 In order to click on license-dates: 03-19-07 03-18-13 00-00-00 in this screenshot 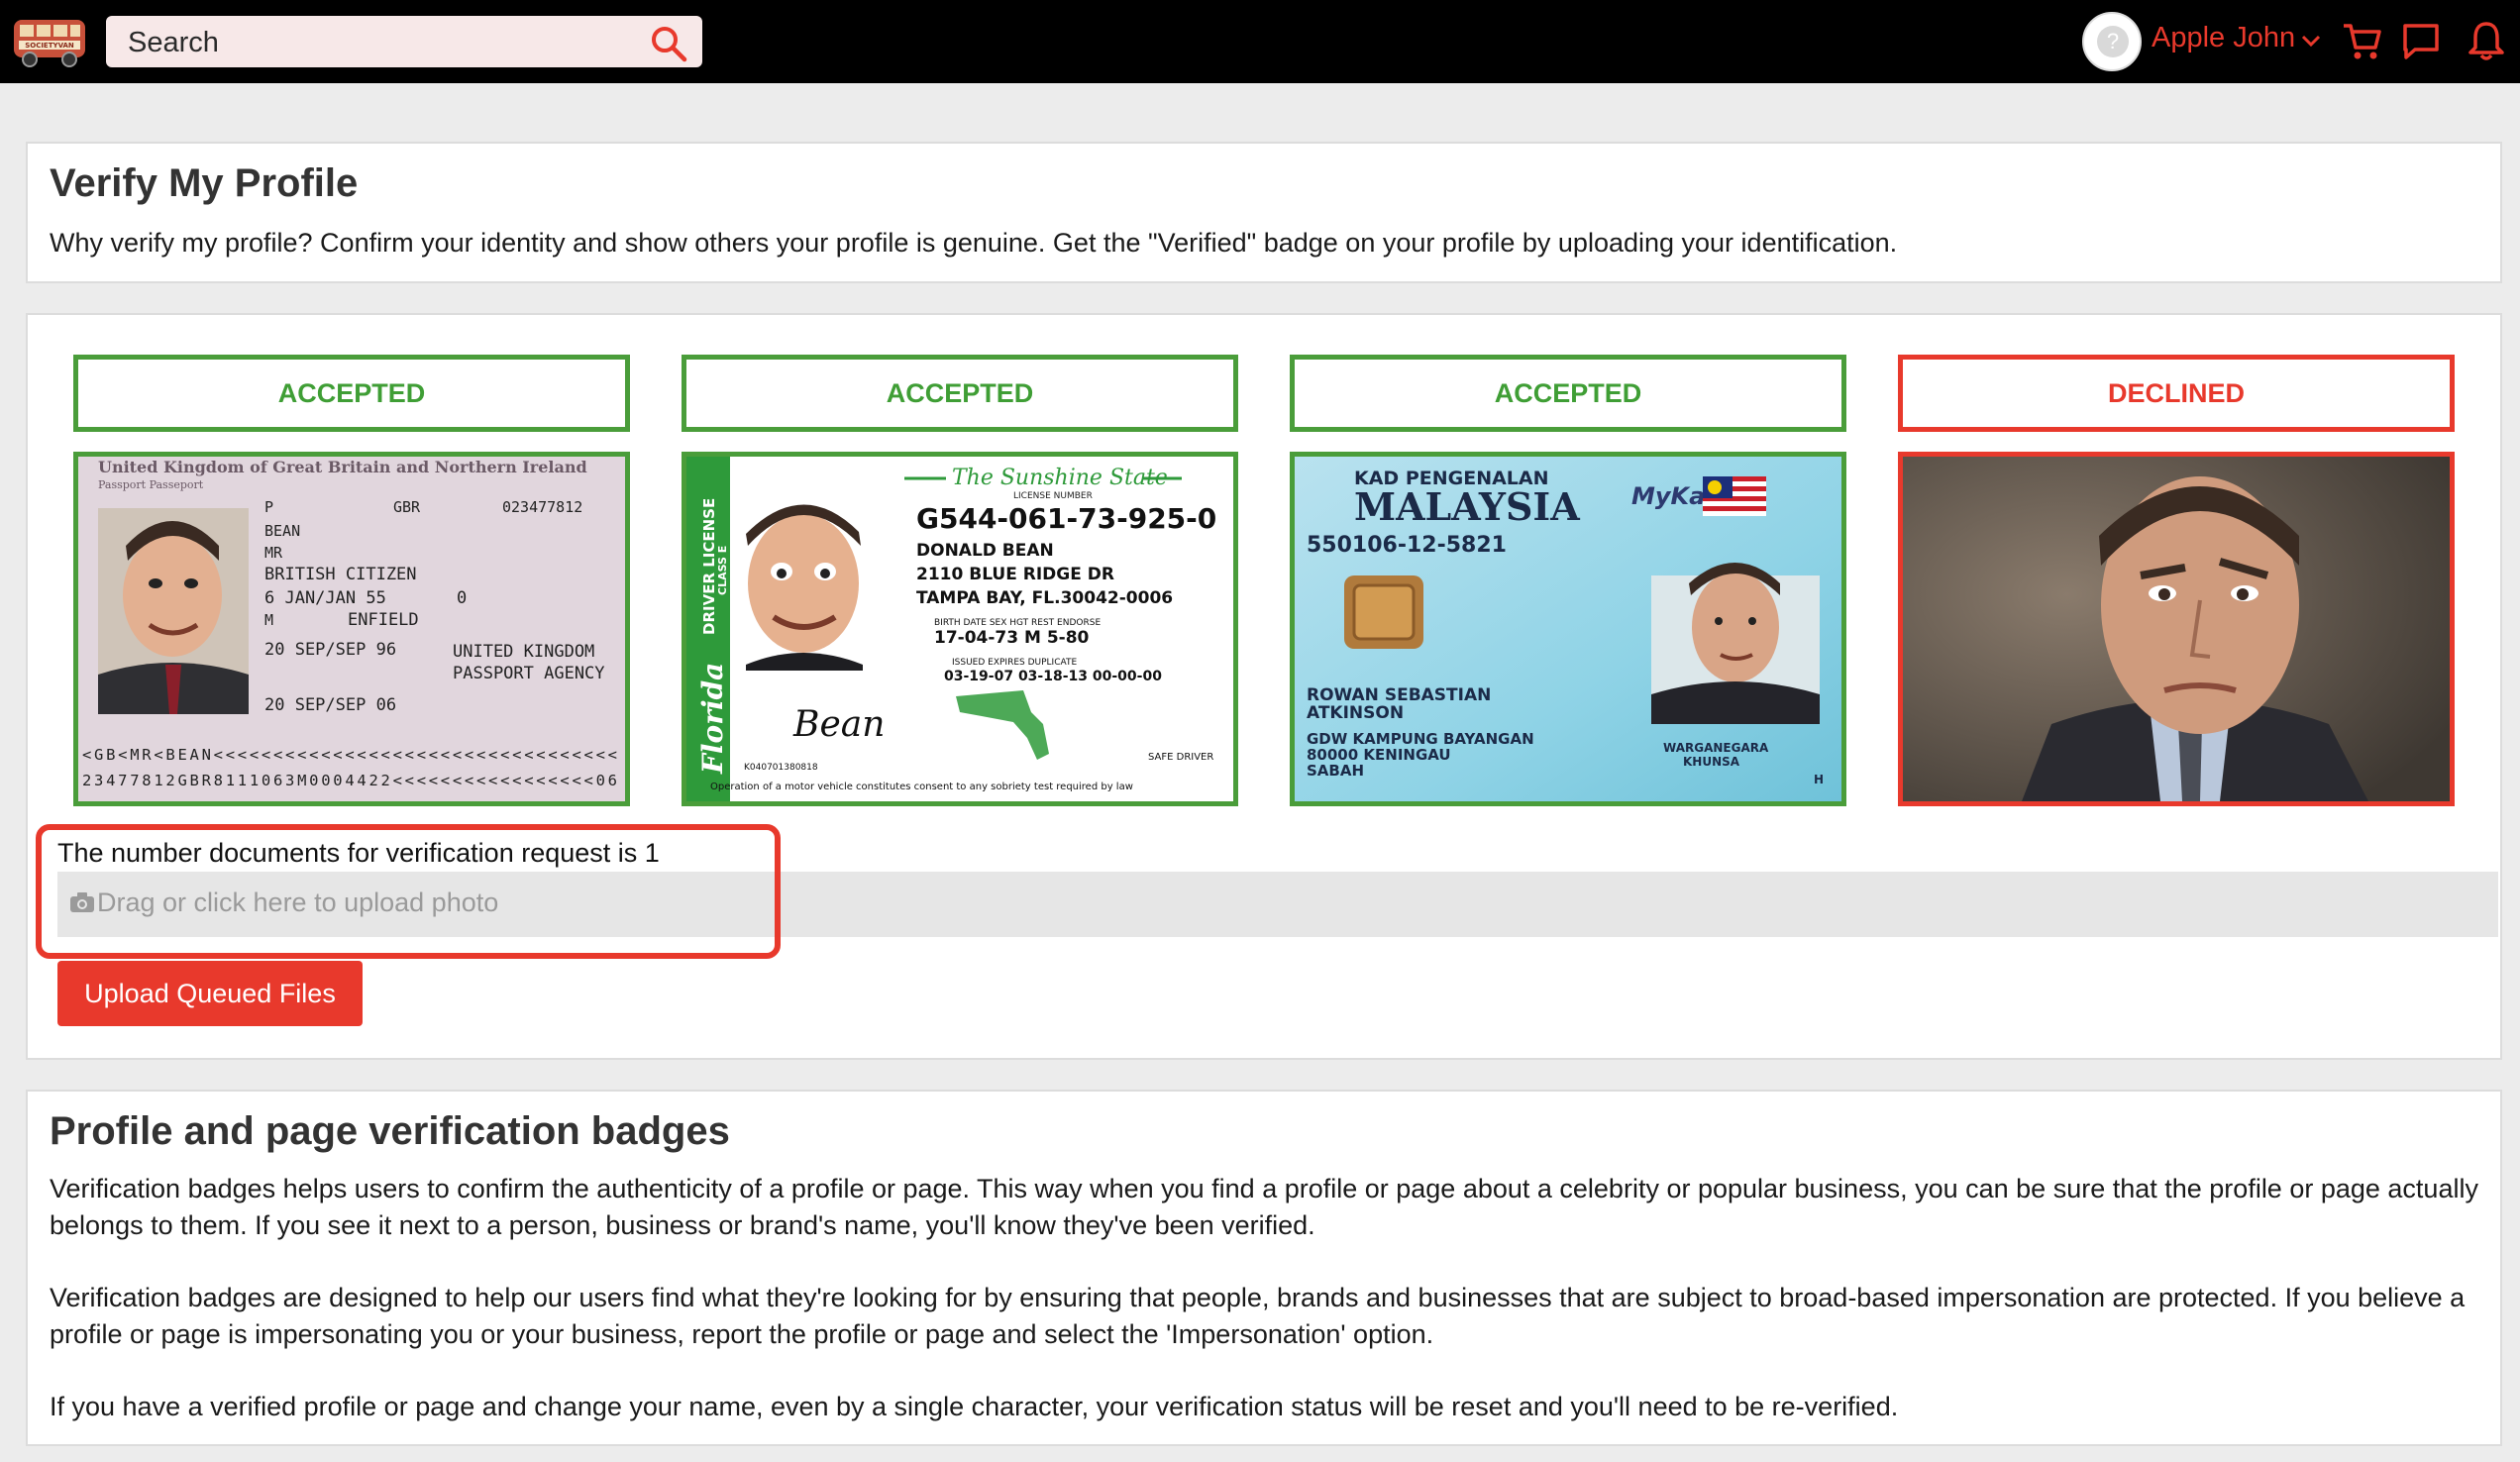, I will do `click(1053, 676)`.